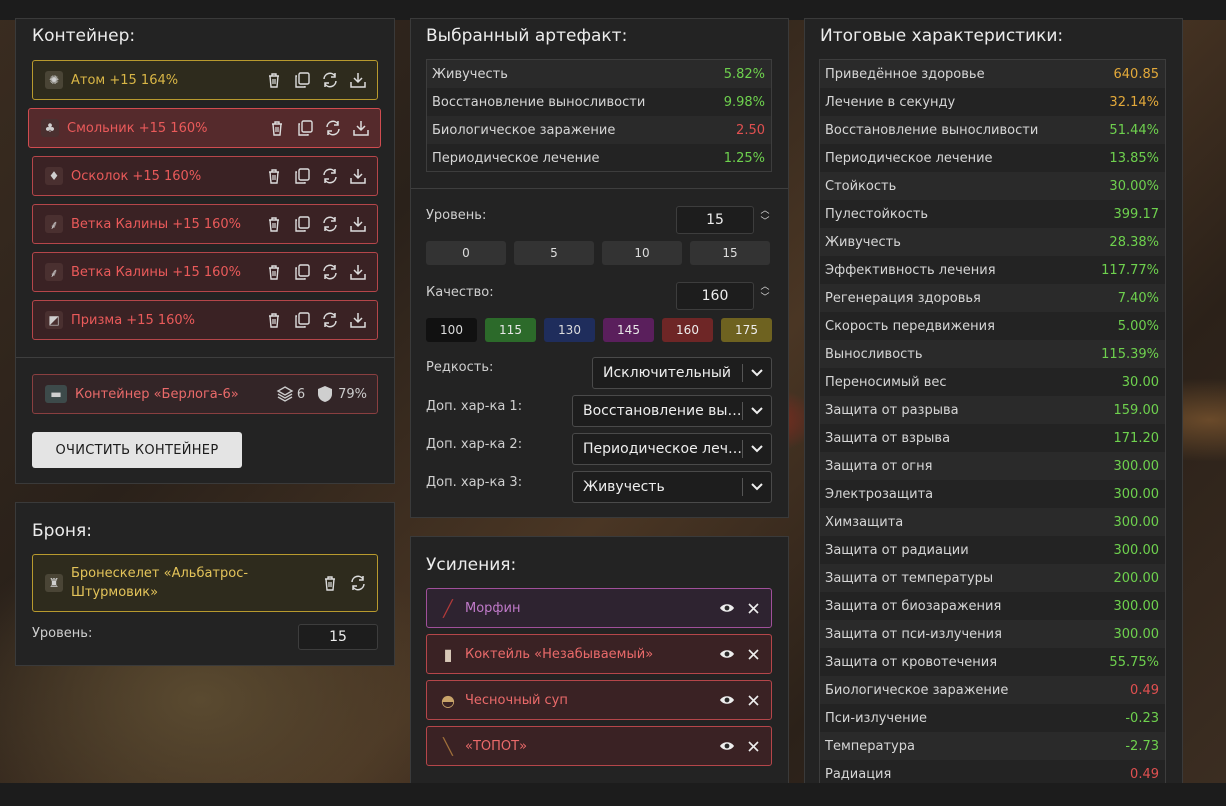 This screenshot has width=1226, height=806. Describe the element at coordinates (687, 330) in the screenshot. I see `quality-preset-button: 160` at that location.